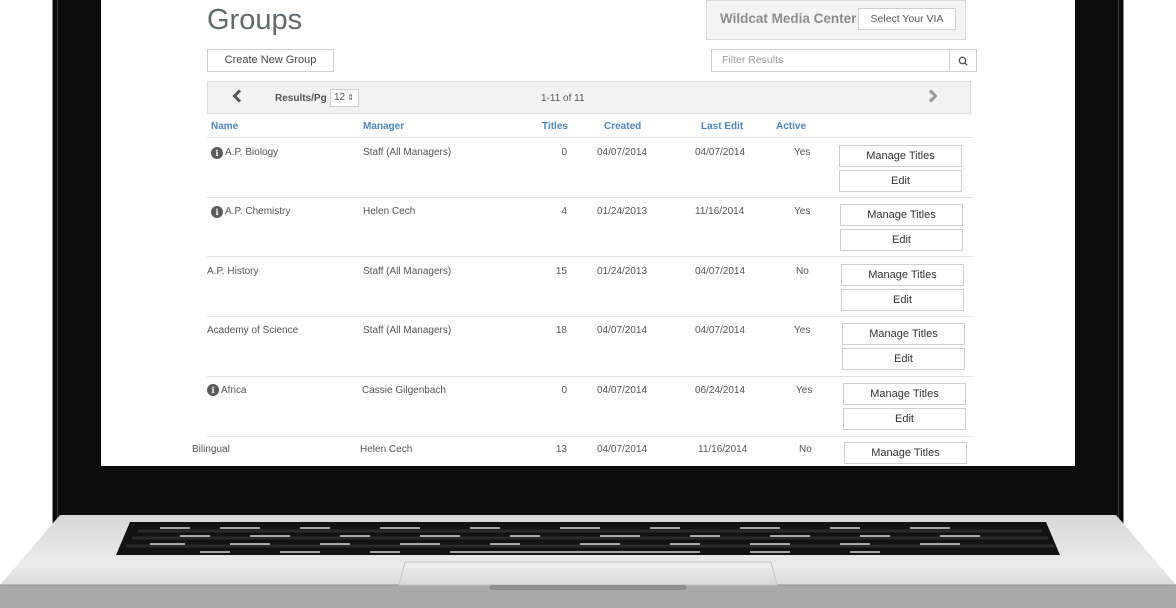  I want to click on group-name: Bilingual, so click(211, 449).